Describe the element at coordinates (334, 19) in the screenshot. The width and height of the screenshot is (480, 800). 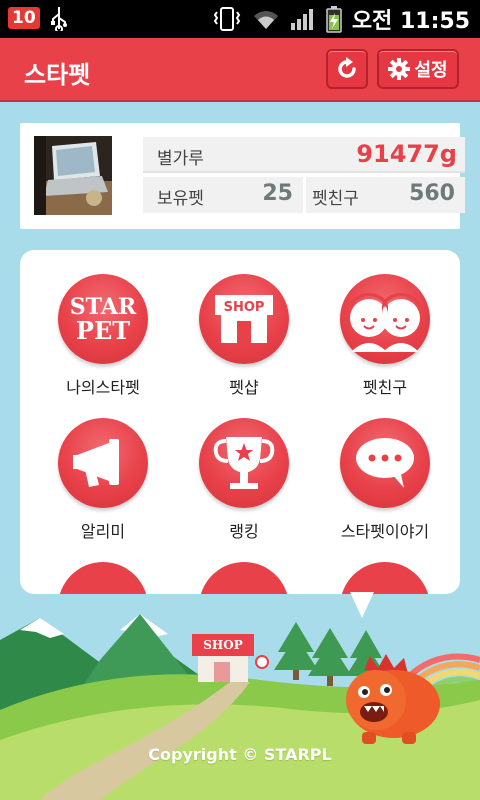
I see `battery-charging-icon` at that location.